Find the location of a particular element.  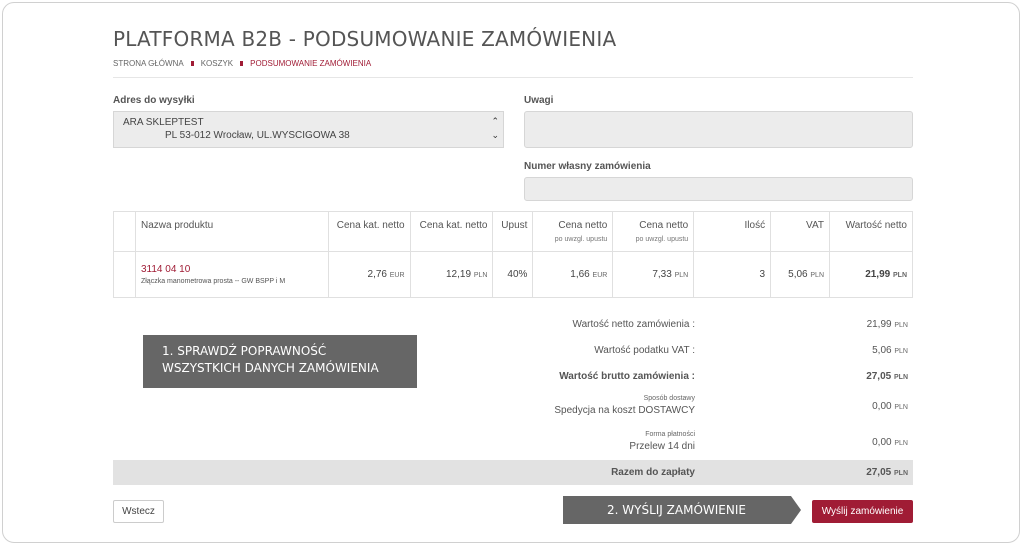

header-product-name: Nazwa produktu is located at coordinates (231, 231).